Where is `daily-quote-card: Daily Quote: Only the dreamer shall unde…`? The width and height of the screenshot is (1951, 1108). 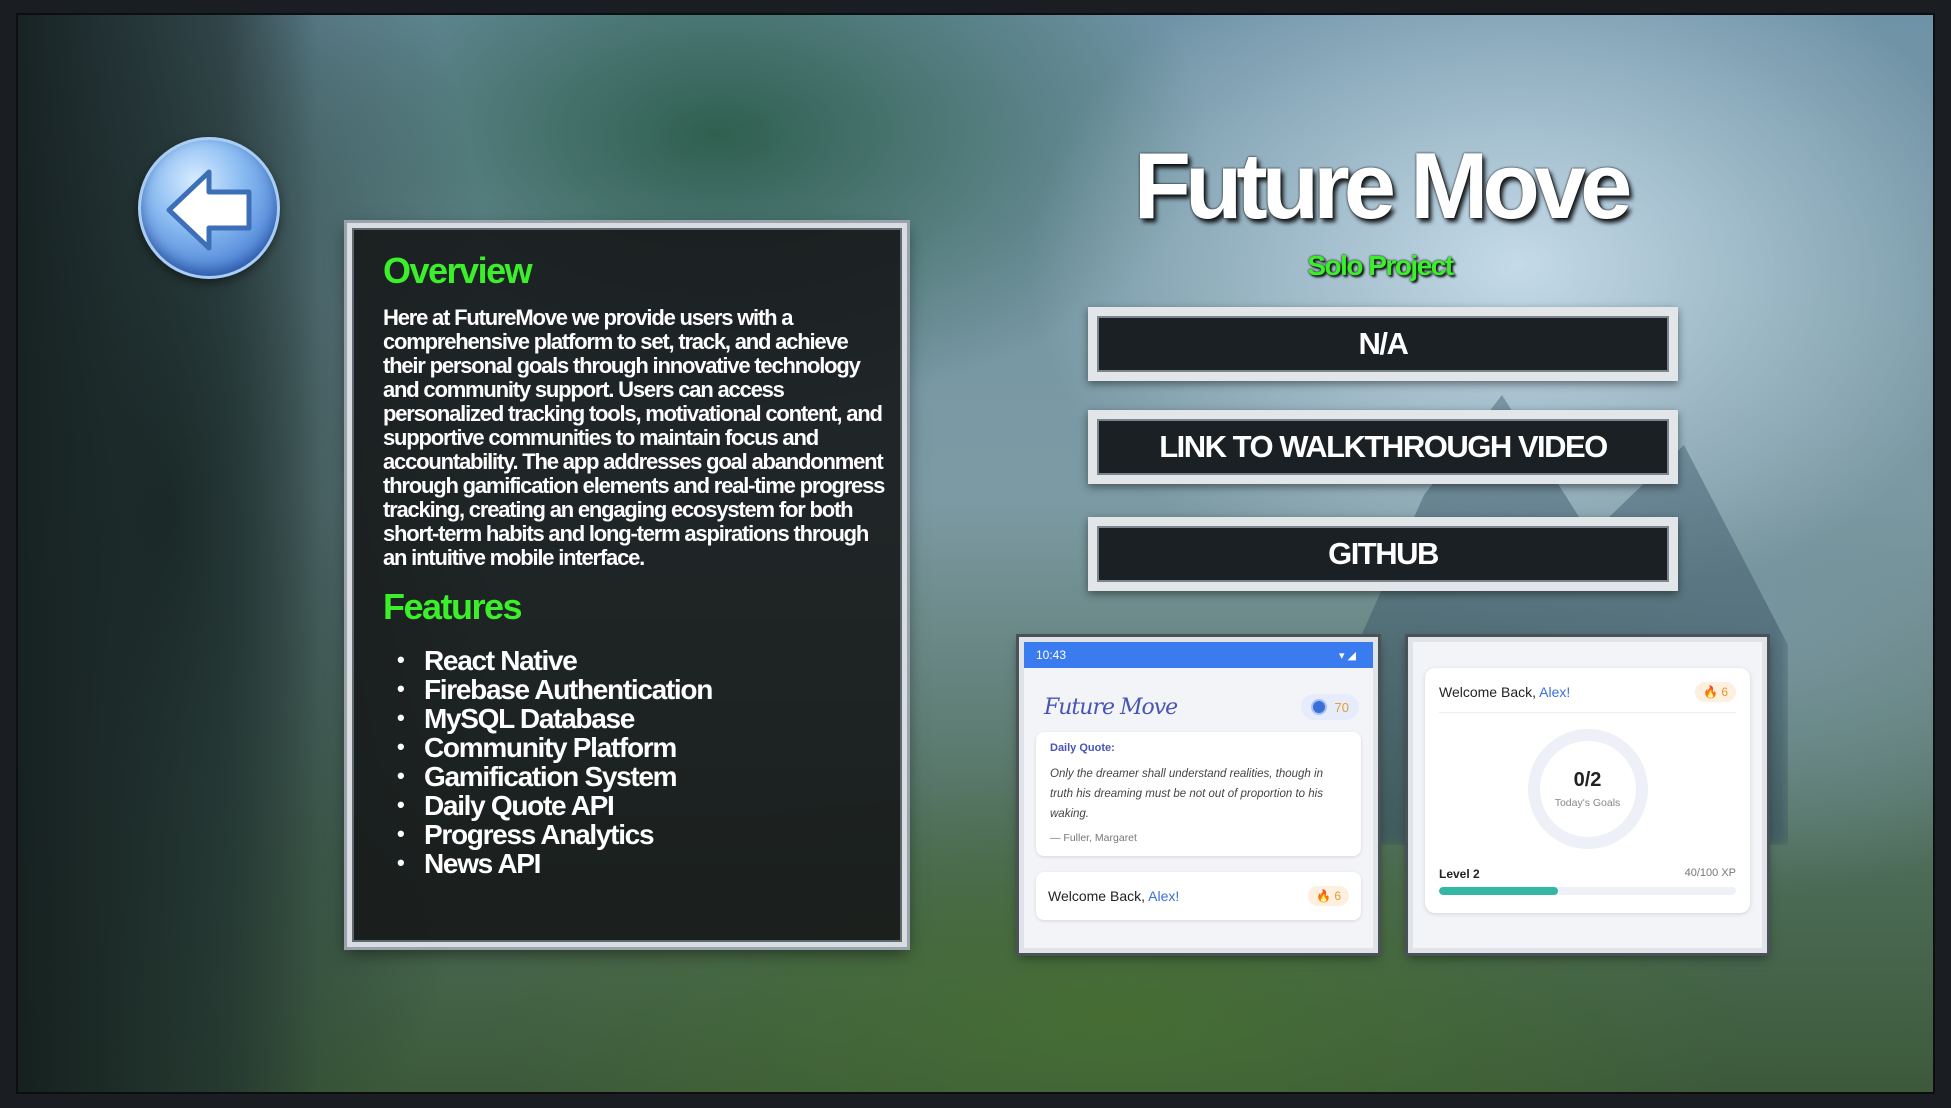 daily-quote-card: Daily Quote: Only the dreamer shall unde… is located at coordinates (1198, 794).